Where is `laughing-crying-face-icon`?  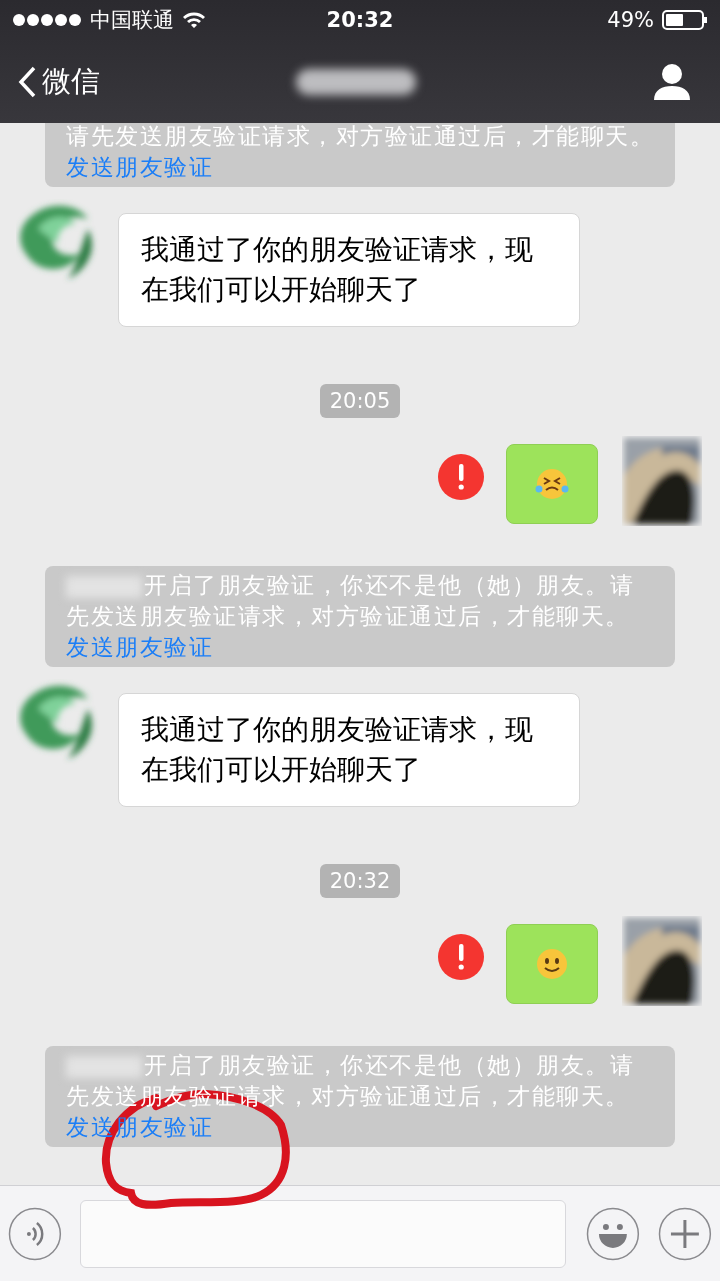
laughing-crying-face-icon is located at coordinates (552, 484).